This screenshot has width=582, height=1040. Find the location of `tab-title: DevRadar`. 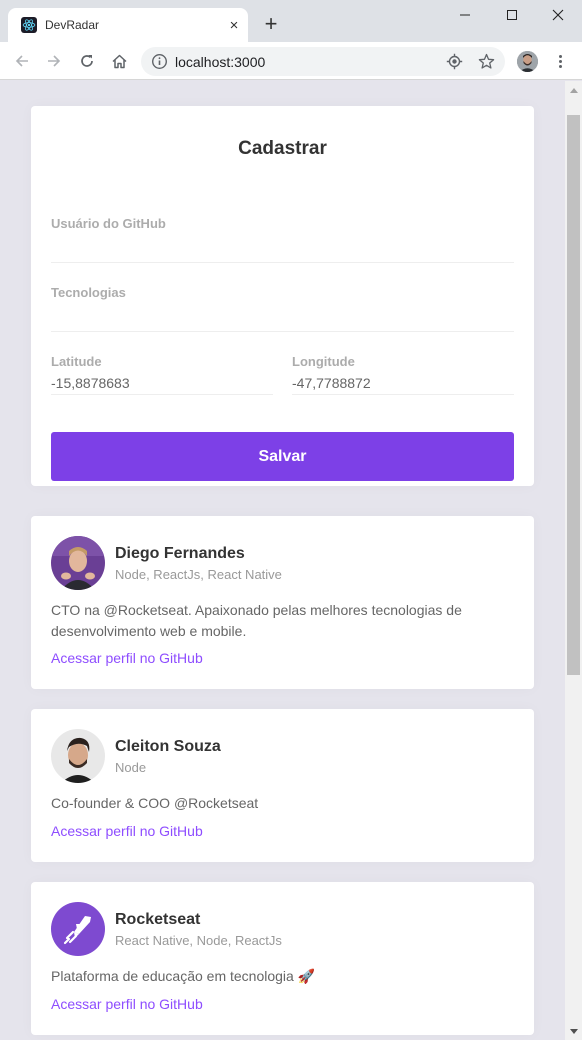

tab-title: DevRadar is located at coordinates (72, 25).